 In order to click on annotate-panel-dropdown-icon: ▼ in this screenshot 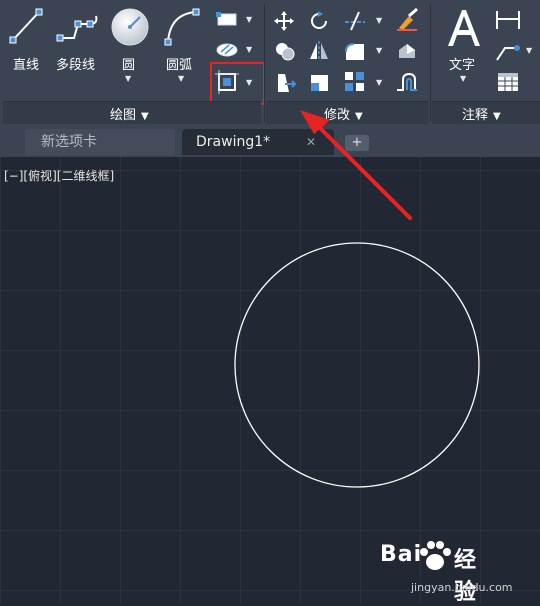, I will do `click(497, 116)`.